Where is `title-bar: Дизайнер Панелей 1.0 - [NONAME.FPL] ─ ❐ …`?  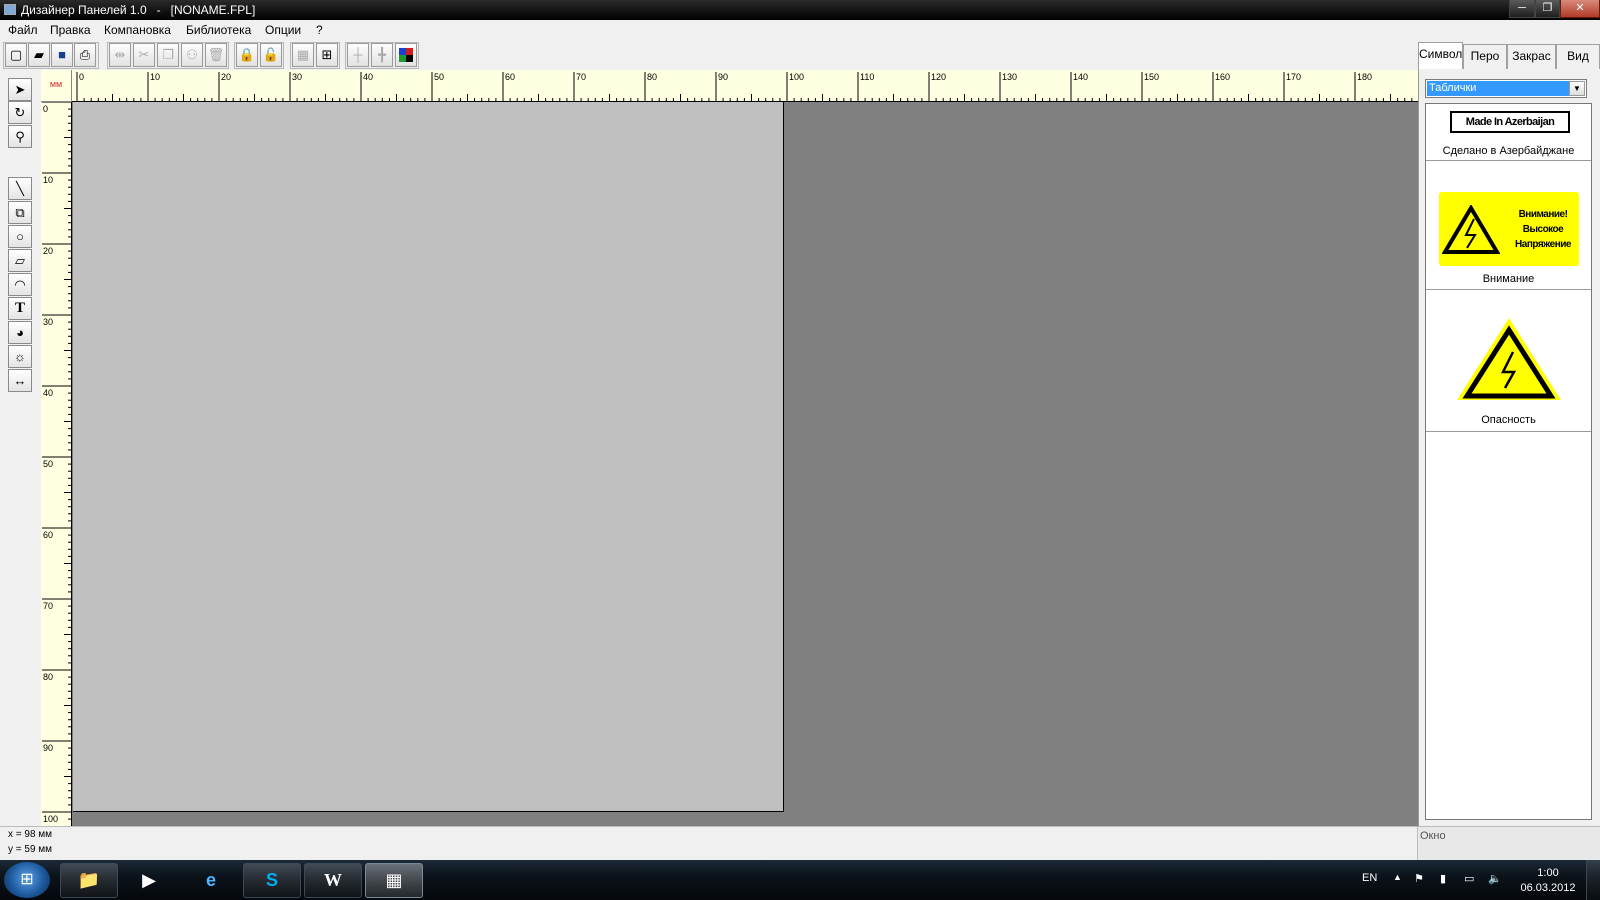
title-bar: Дизайнер Панелей 1.0 - [NONAME.FPL] ─ ❐ … is located at coordinates (800, 10).